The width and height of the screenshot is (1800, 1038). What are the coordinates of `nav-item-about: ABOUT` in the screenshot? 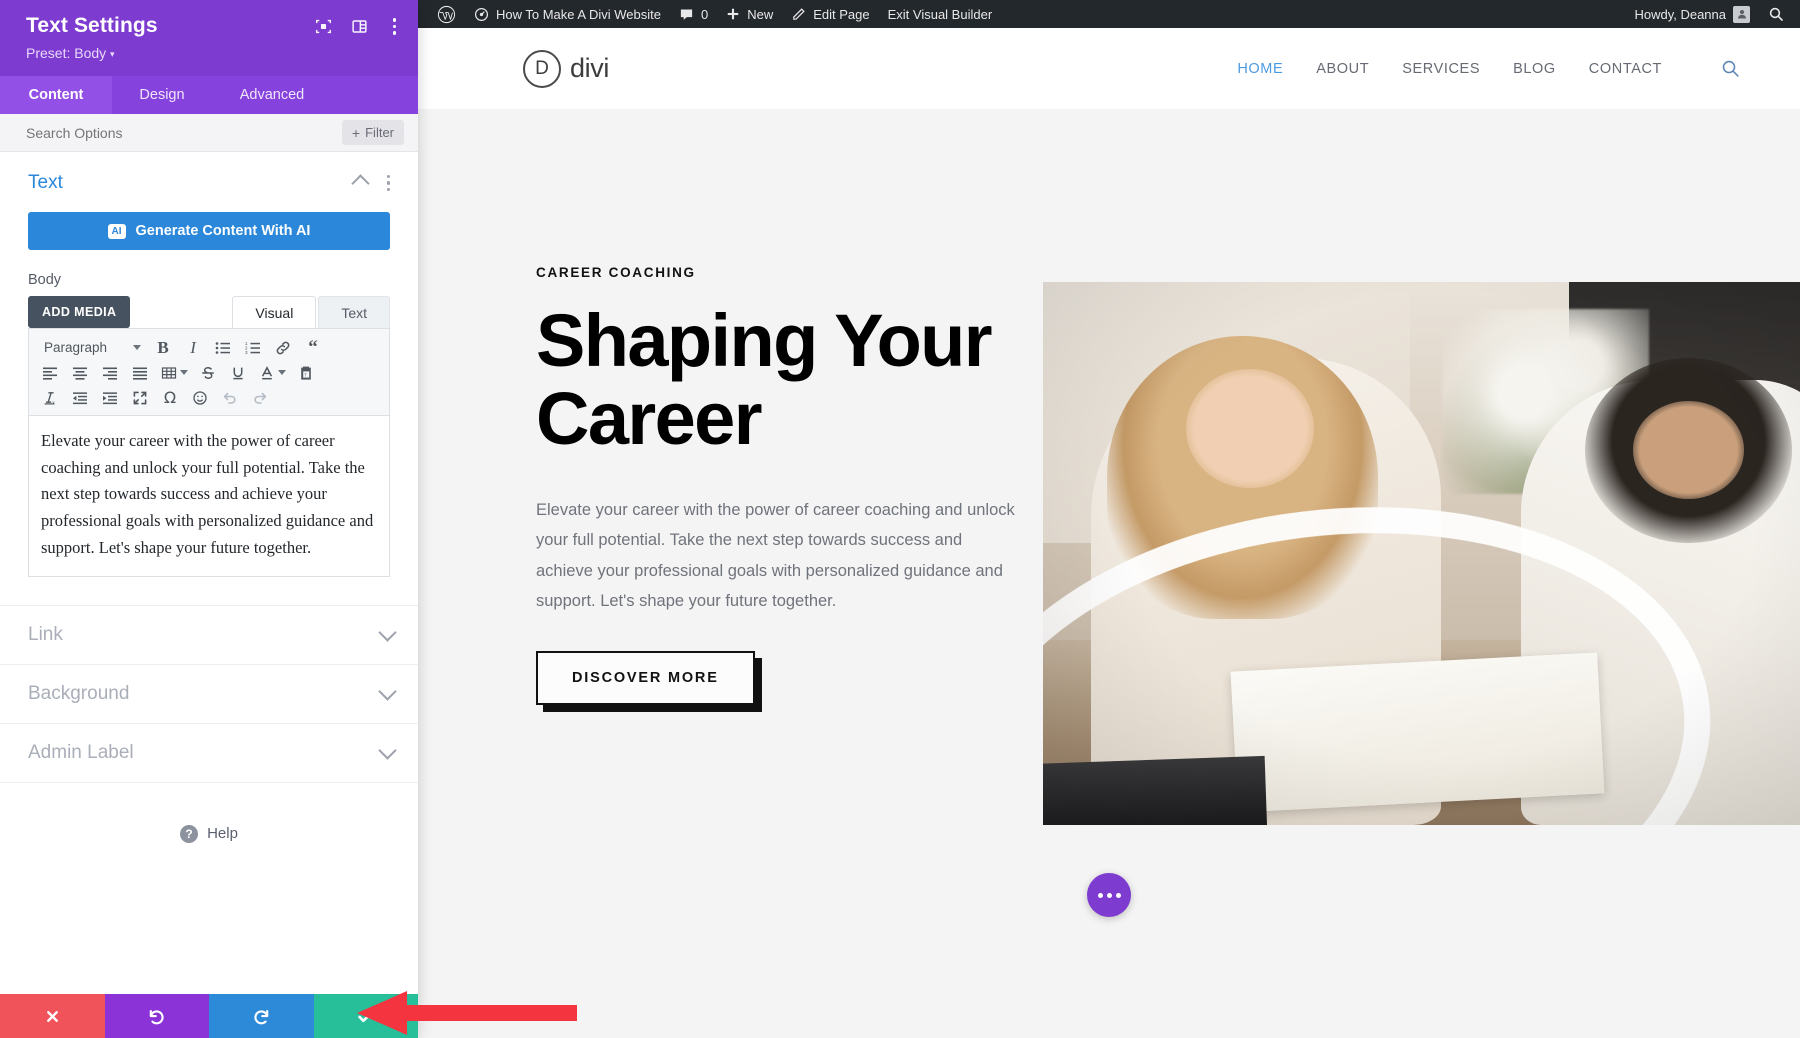 It's located at (1342, 69).